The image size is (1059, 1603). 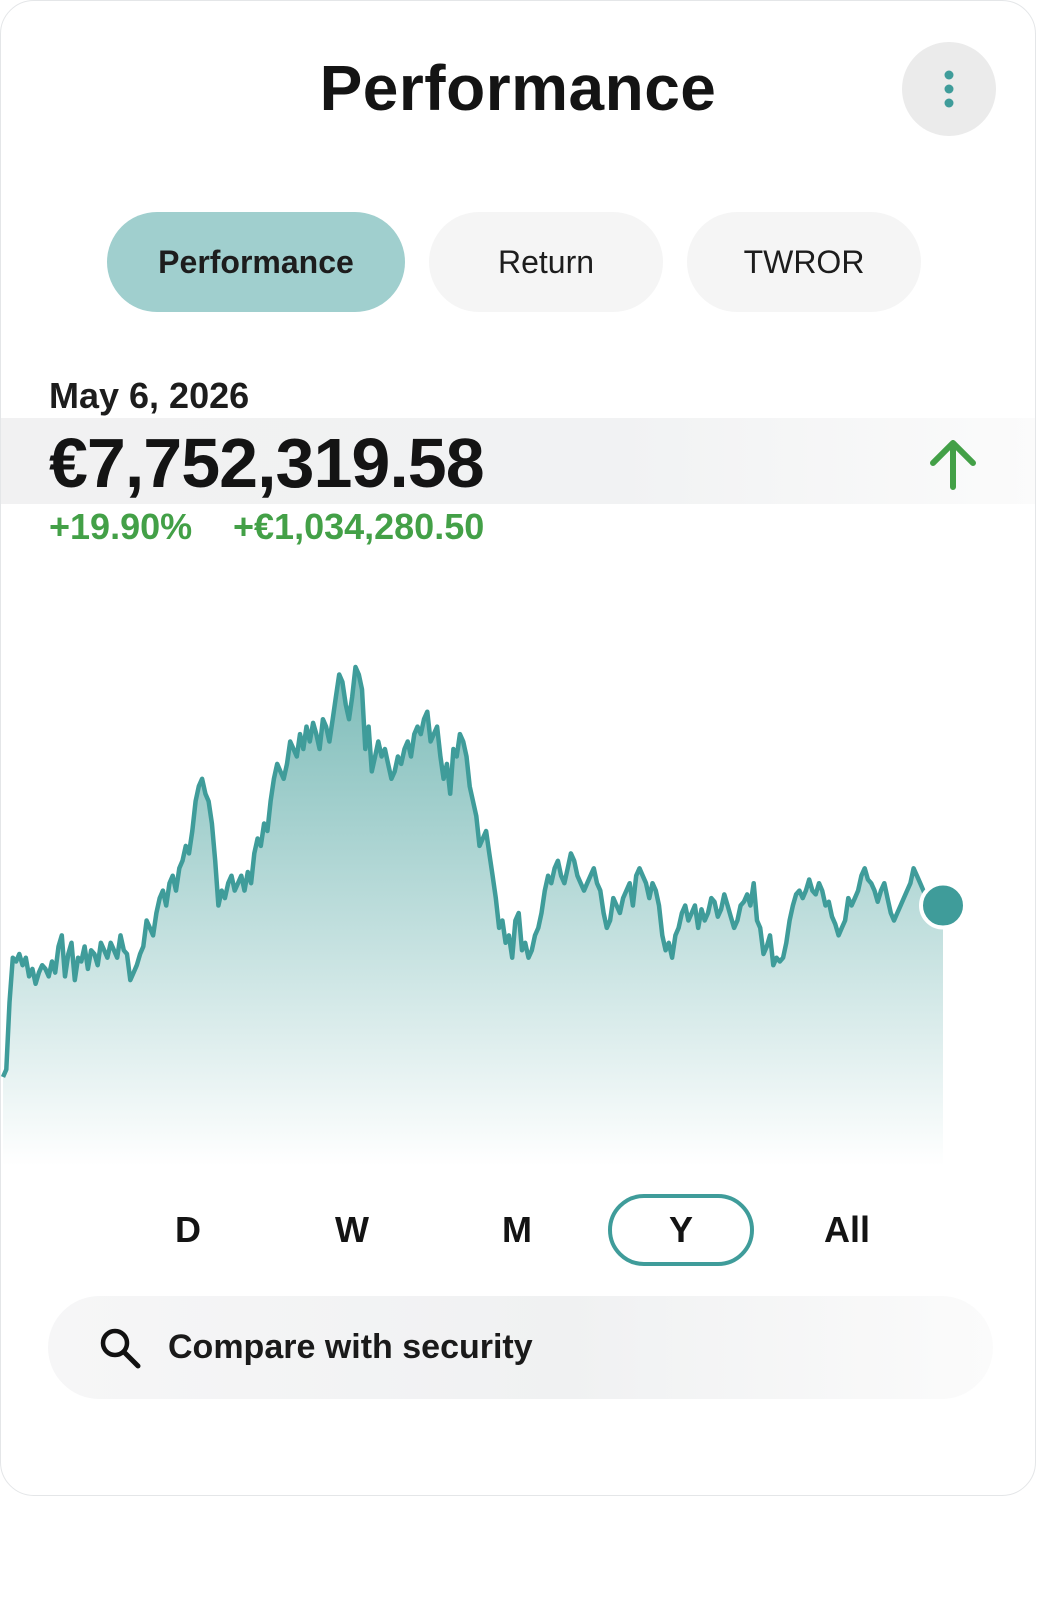 I want to click on range-month: M, so click(x=517, y=1230).